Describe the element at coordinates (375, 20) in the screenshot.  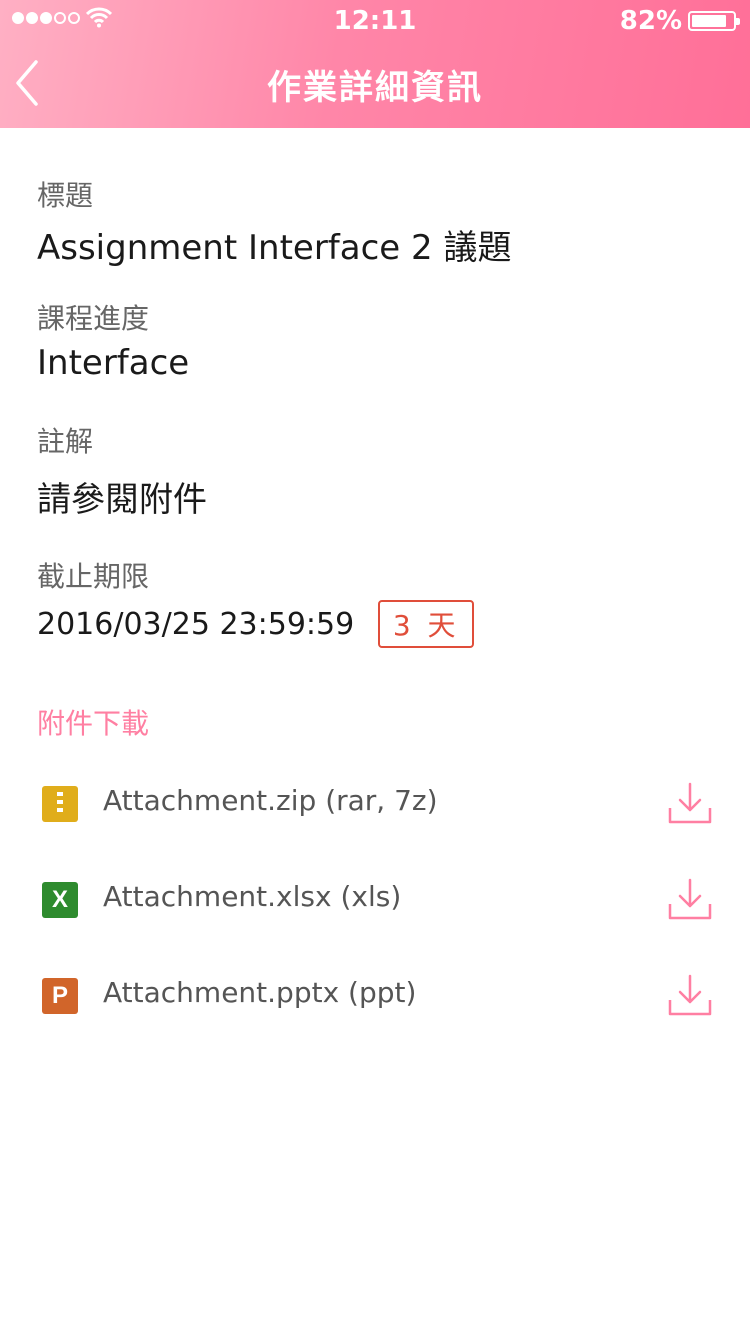
I see `status-bar: 12:11 82%` at that location.